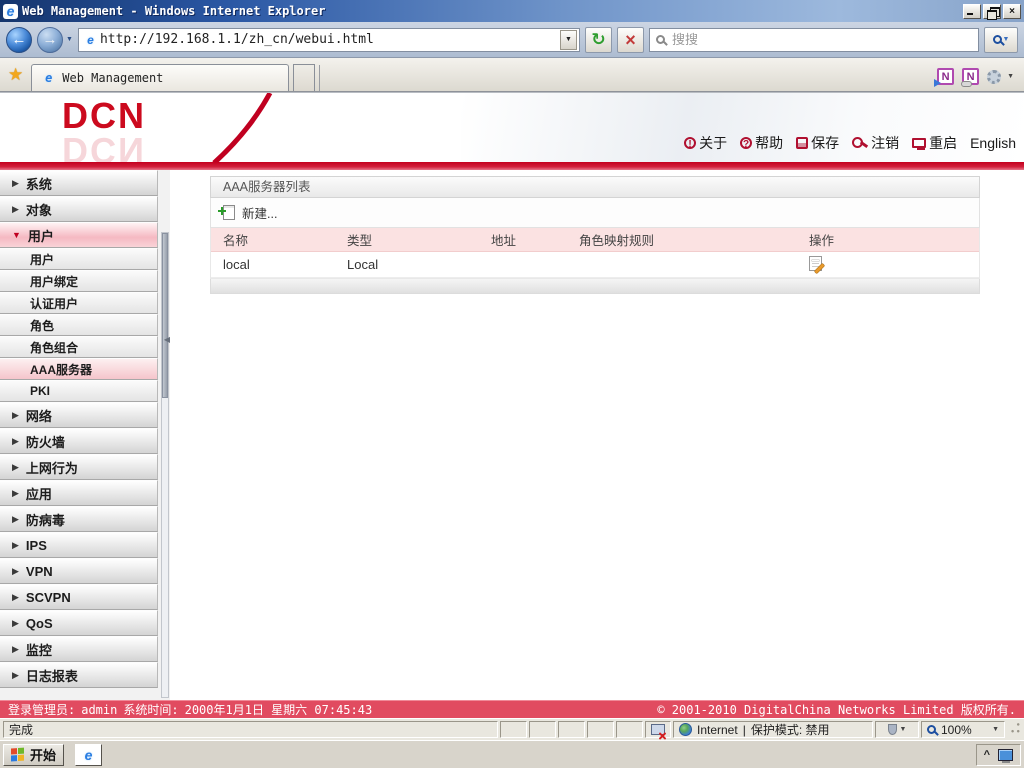 The height and width of the screenshot is (768, 1024). I want to click on sidebar-item-scvpn: ▶ SCVPN, so click(79, 597).